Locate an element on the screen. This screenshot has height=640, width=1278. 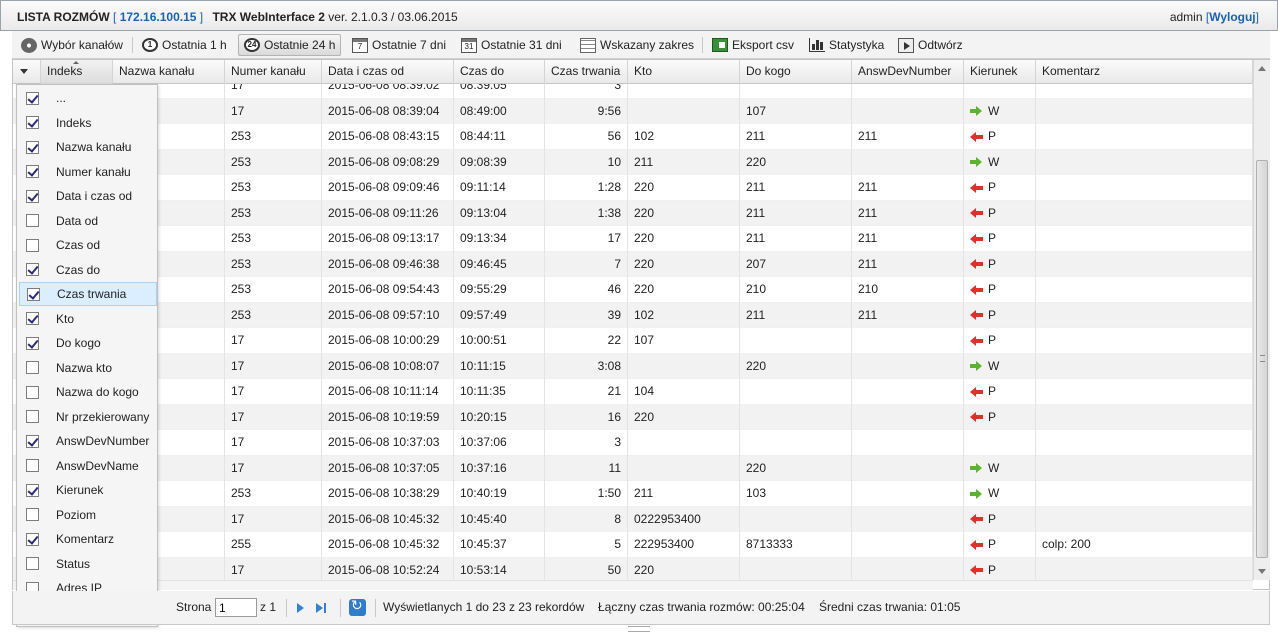
refresh-icon is located at coordinates (357, 607).